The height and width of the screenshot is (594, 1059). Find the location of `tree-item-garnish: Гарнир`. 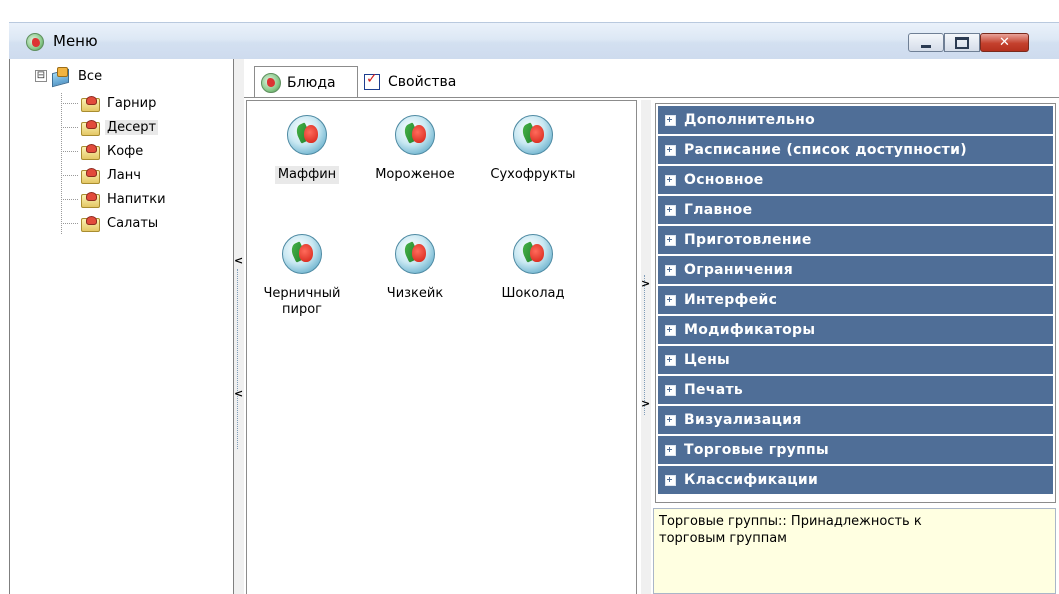

tree-item-garnish: Гарнир is located at coordinates (119, 103).